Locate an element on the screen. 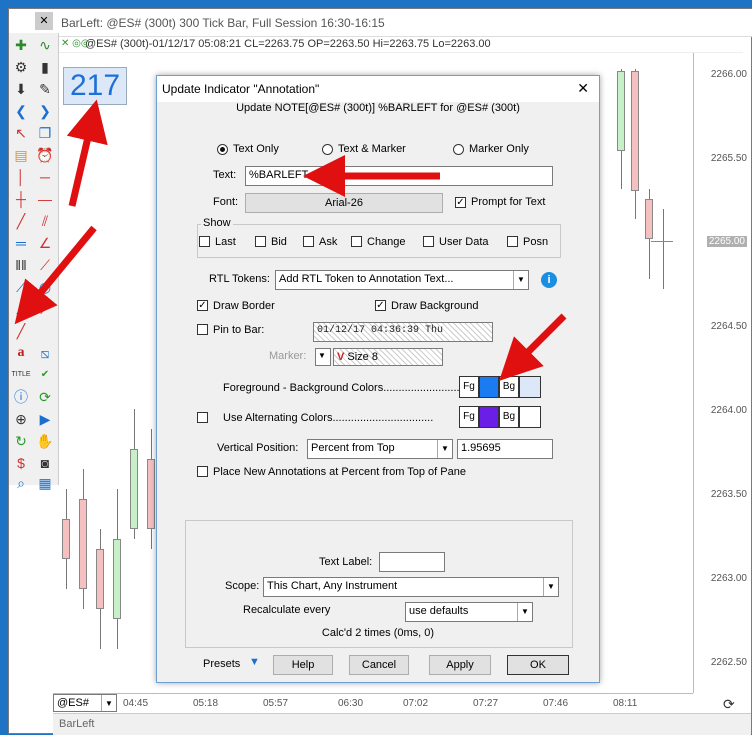 This screenshot has height=735, width=752. prompt-checkbox: ✓ is located at coordinates (460, 202).